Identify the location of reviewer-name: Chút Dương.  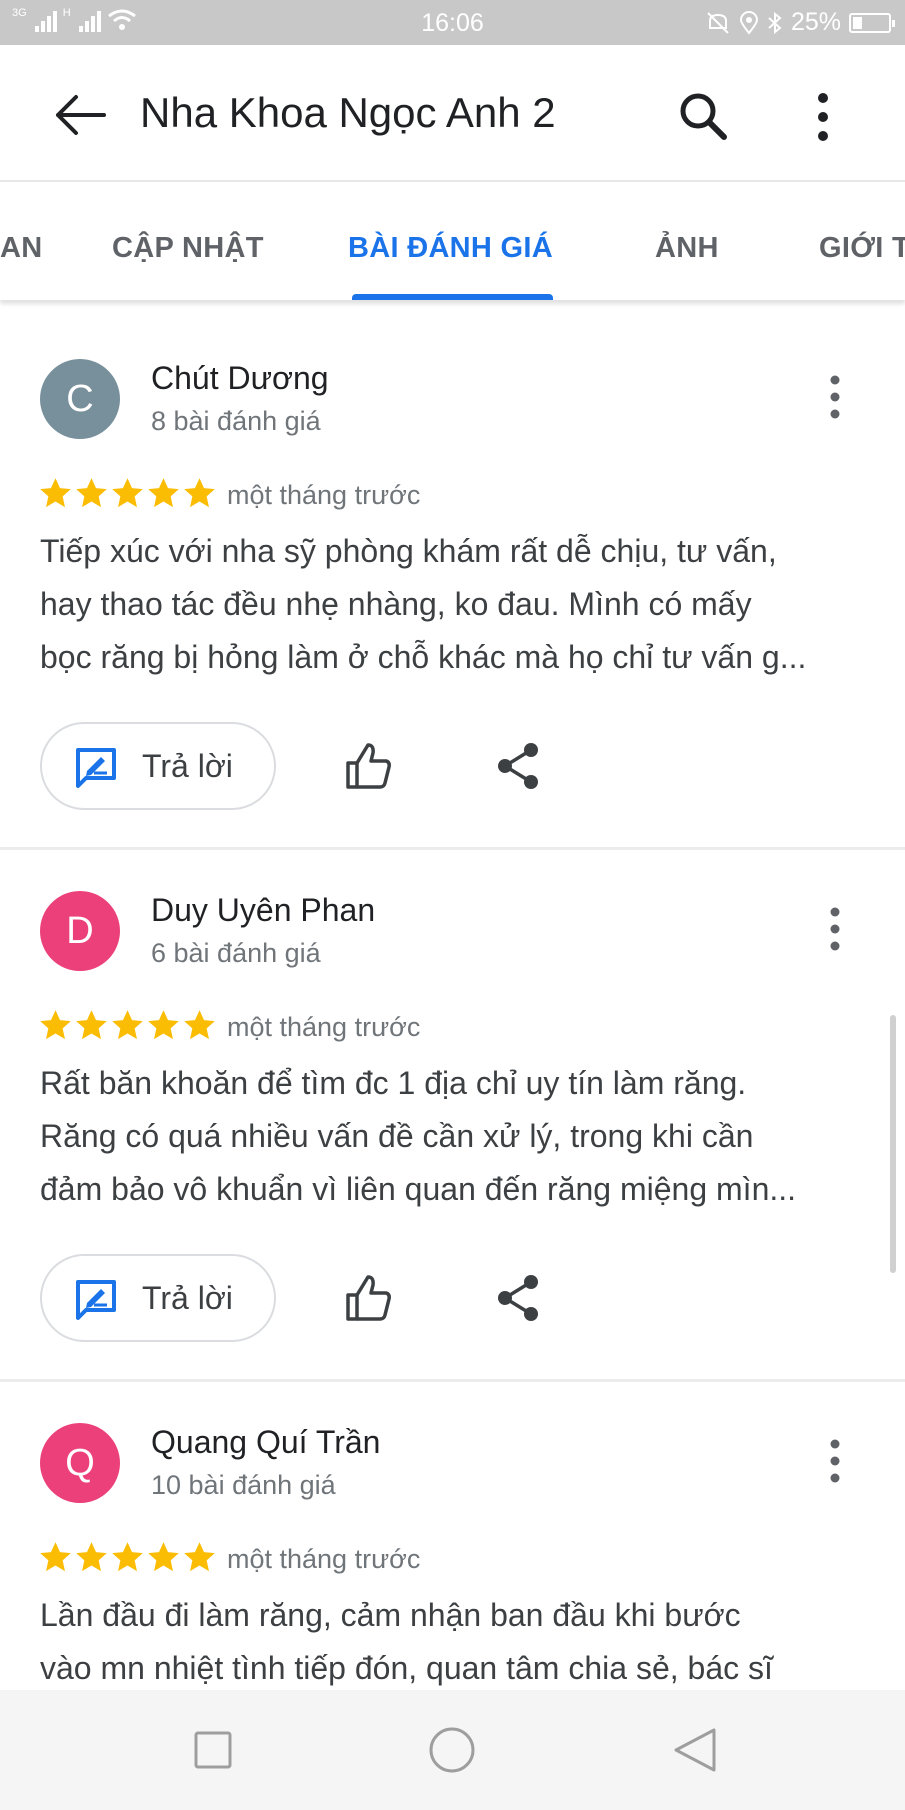
(240, 378).